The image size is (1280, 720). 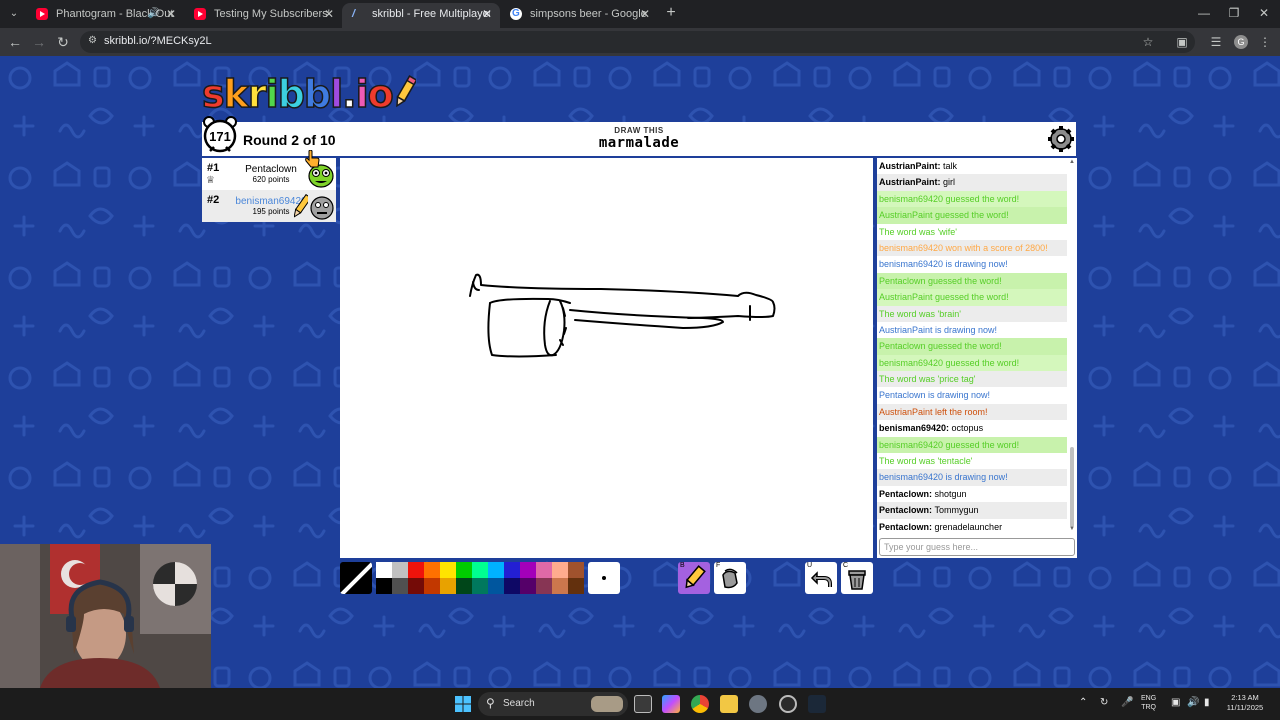 What do you see at coordinates (63, 42) in the screenshot?
I see `reload-icon: ↻` at bounding box center [63, 42].